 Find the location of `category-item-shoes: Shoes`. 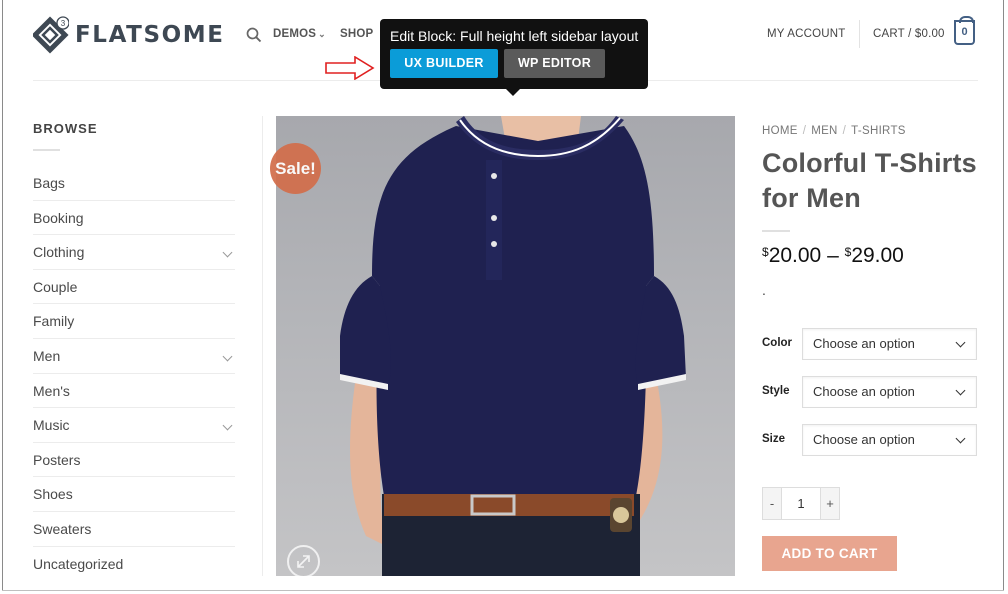

category-item-shoes: Shoes is located at coordinates (134, 494).